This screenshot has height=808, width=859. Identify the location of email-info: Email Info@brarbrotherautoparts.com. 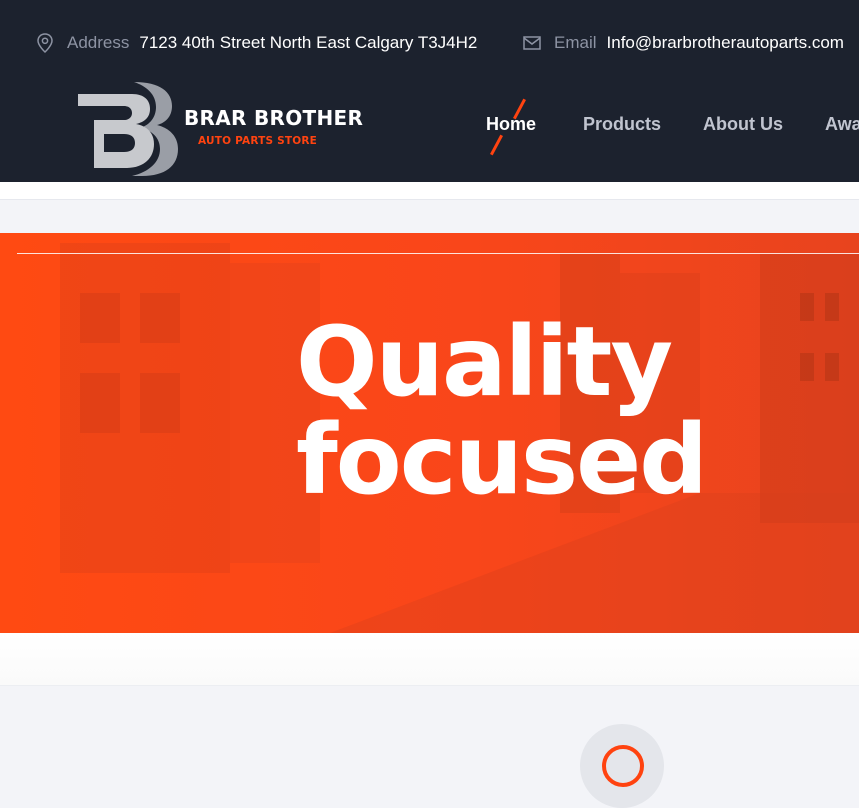
(683, 43).